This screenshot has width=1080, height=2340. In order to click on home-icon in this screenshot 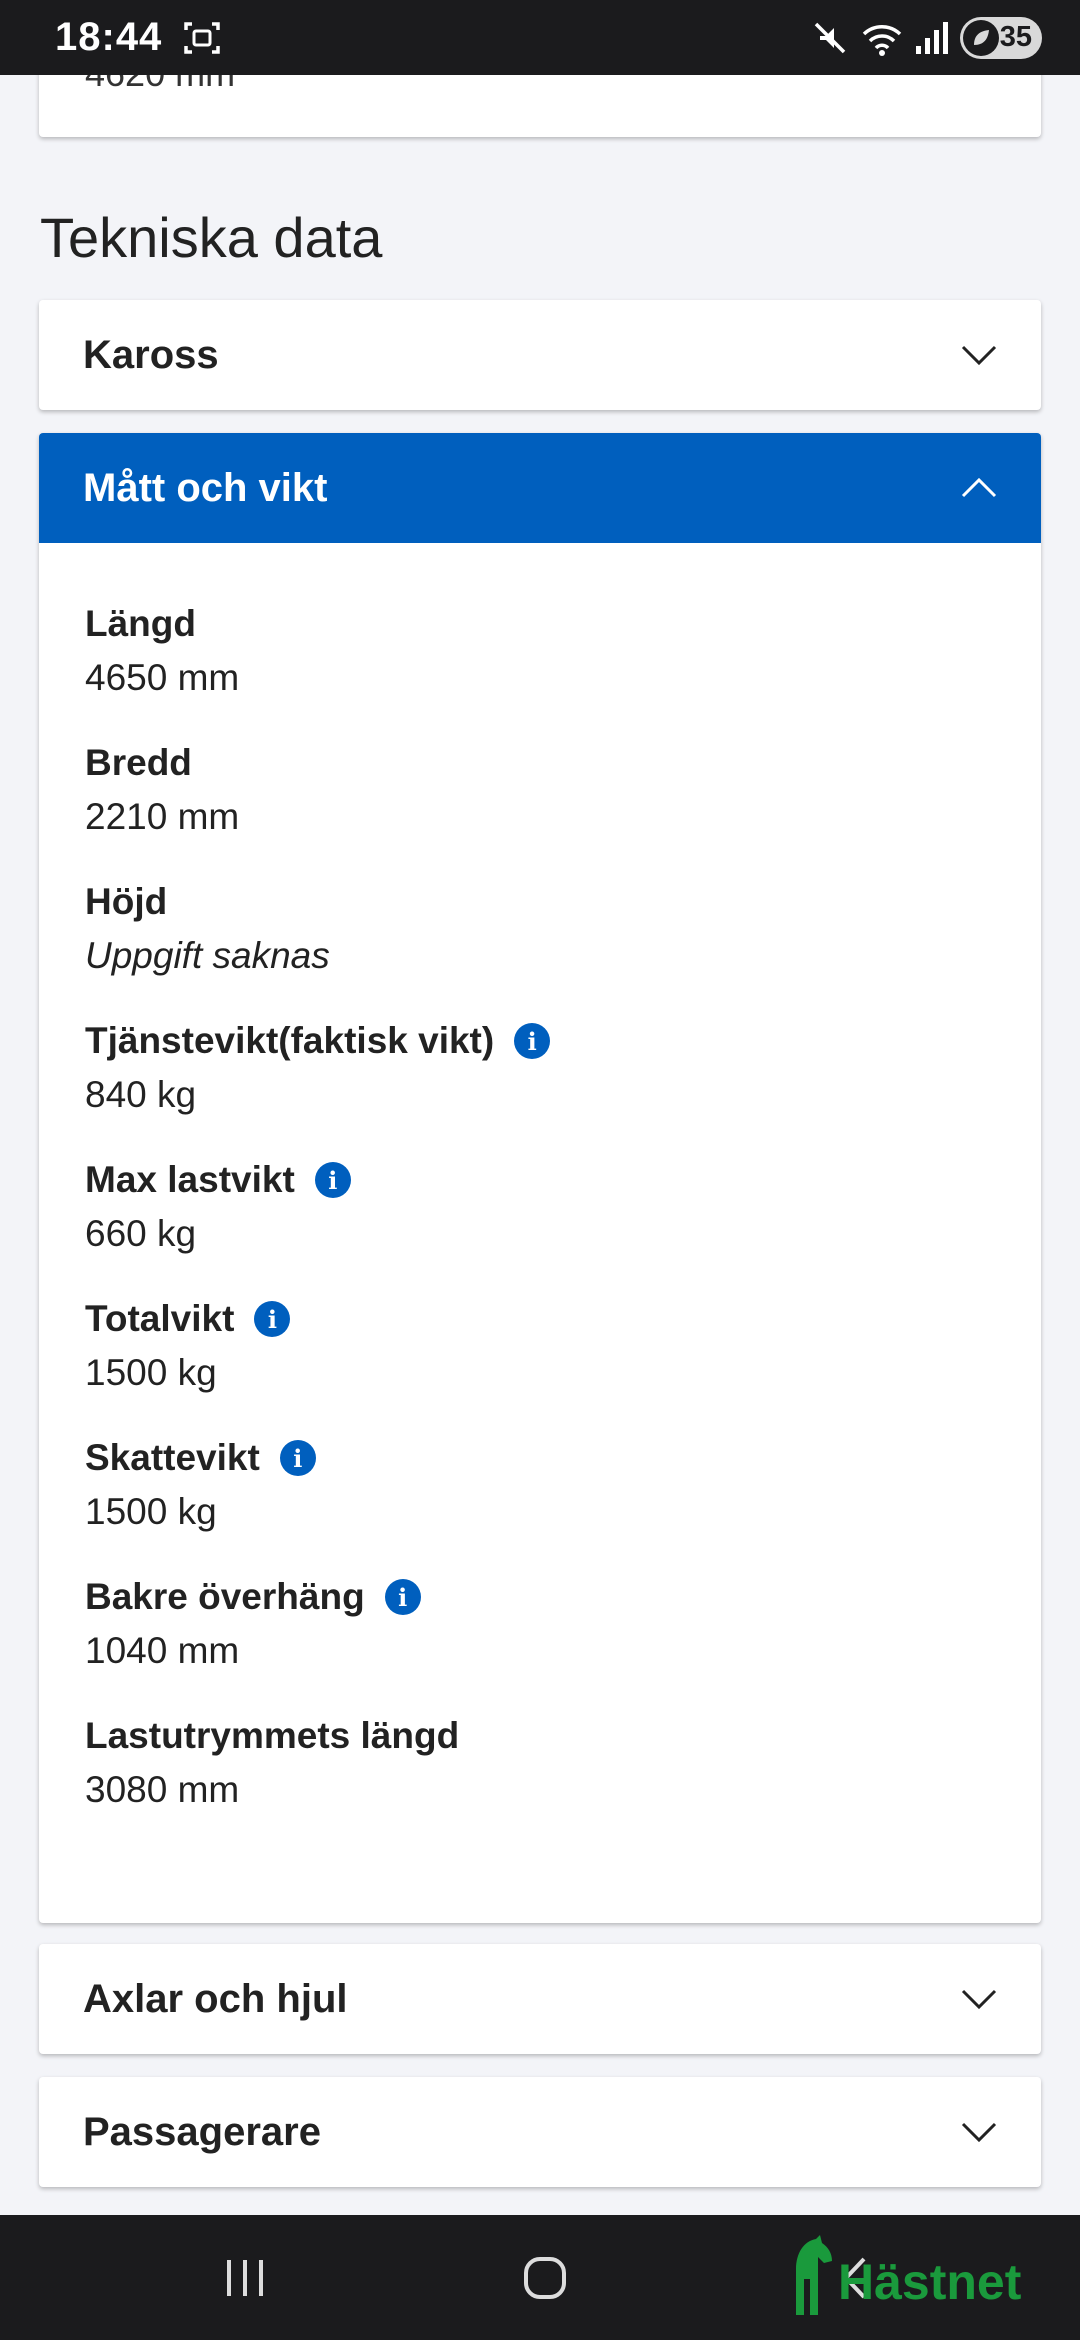, I will do `click(545, 2277)`.